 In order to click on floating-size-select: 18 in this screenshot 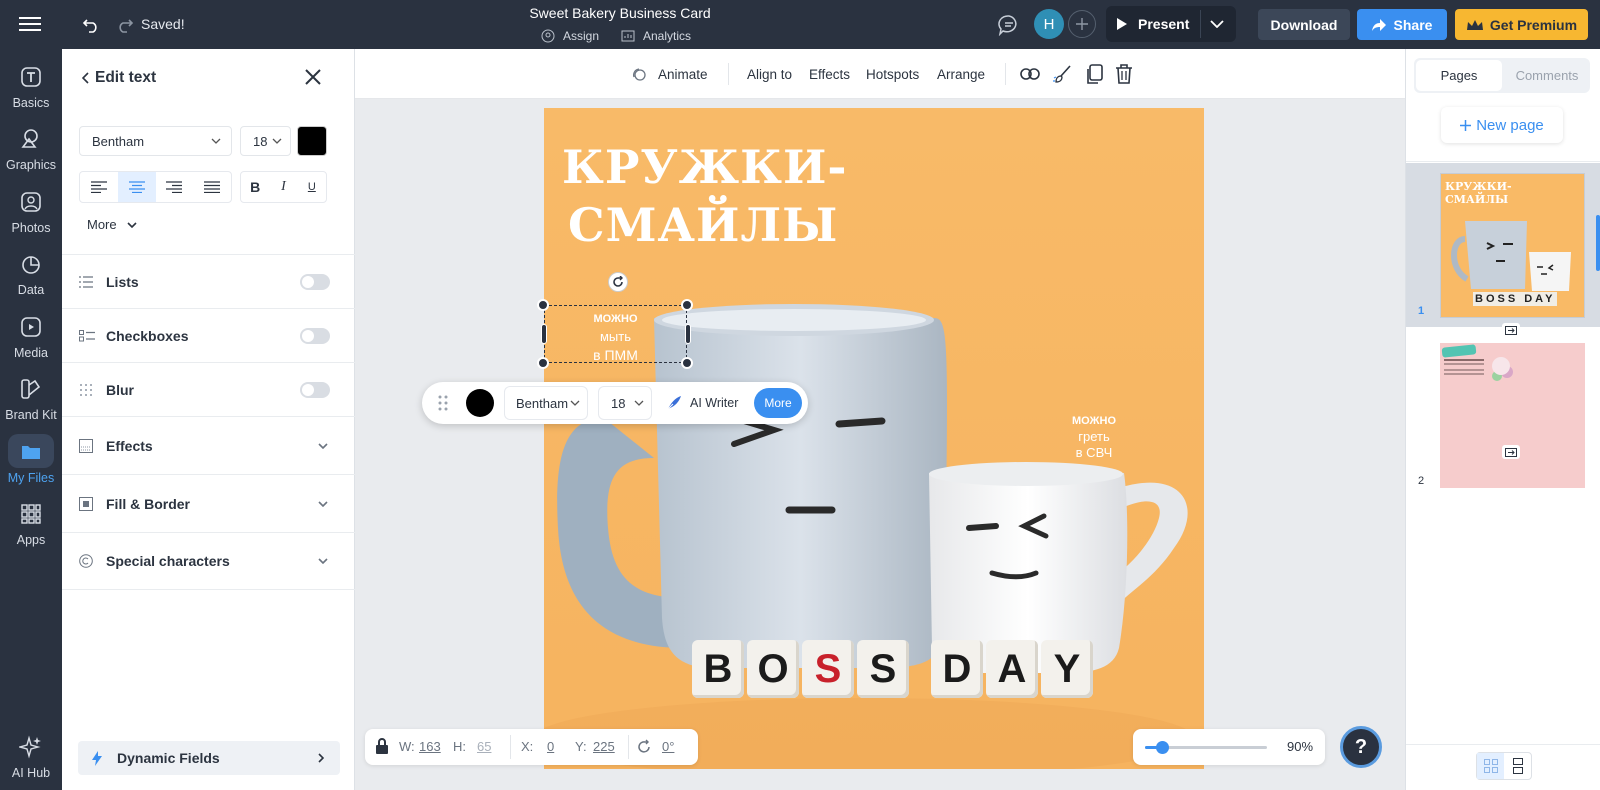, I will do `click(625, 403)`.